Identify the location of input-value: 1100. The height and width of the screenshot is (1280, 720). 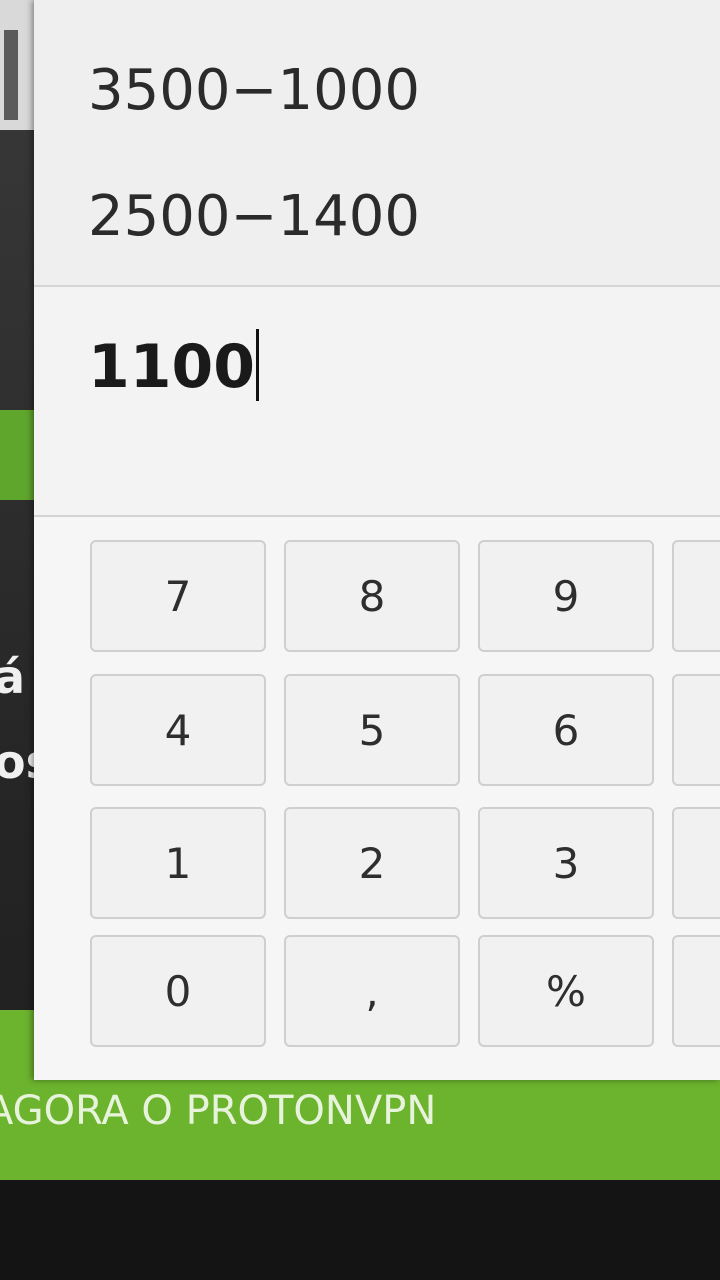
(173, 365).